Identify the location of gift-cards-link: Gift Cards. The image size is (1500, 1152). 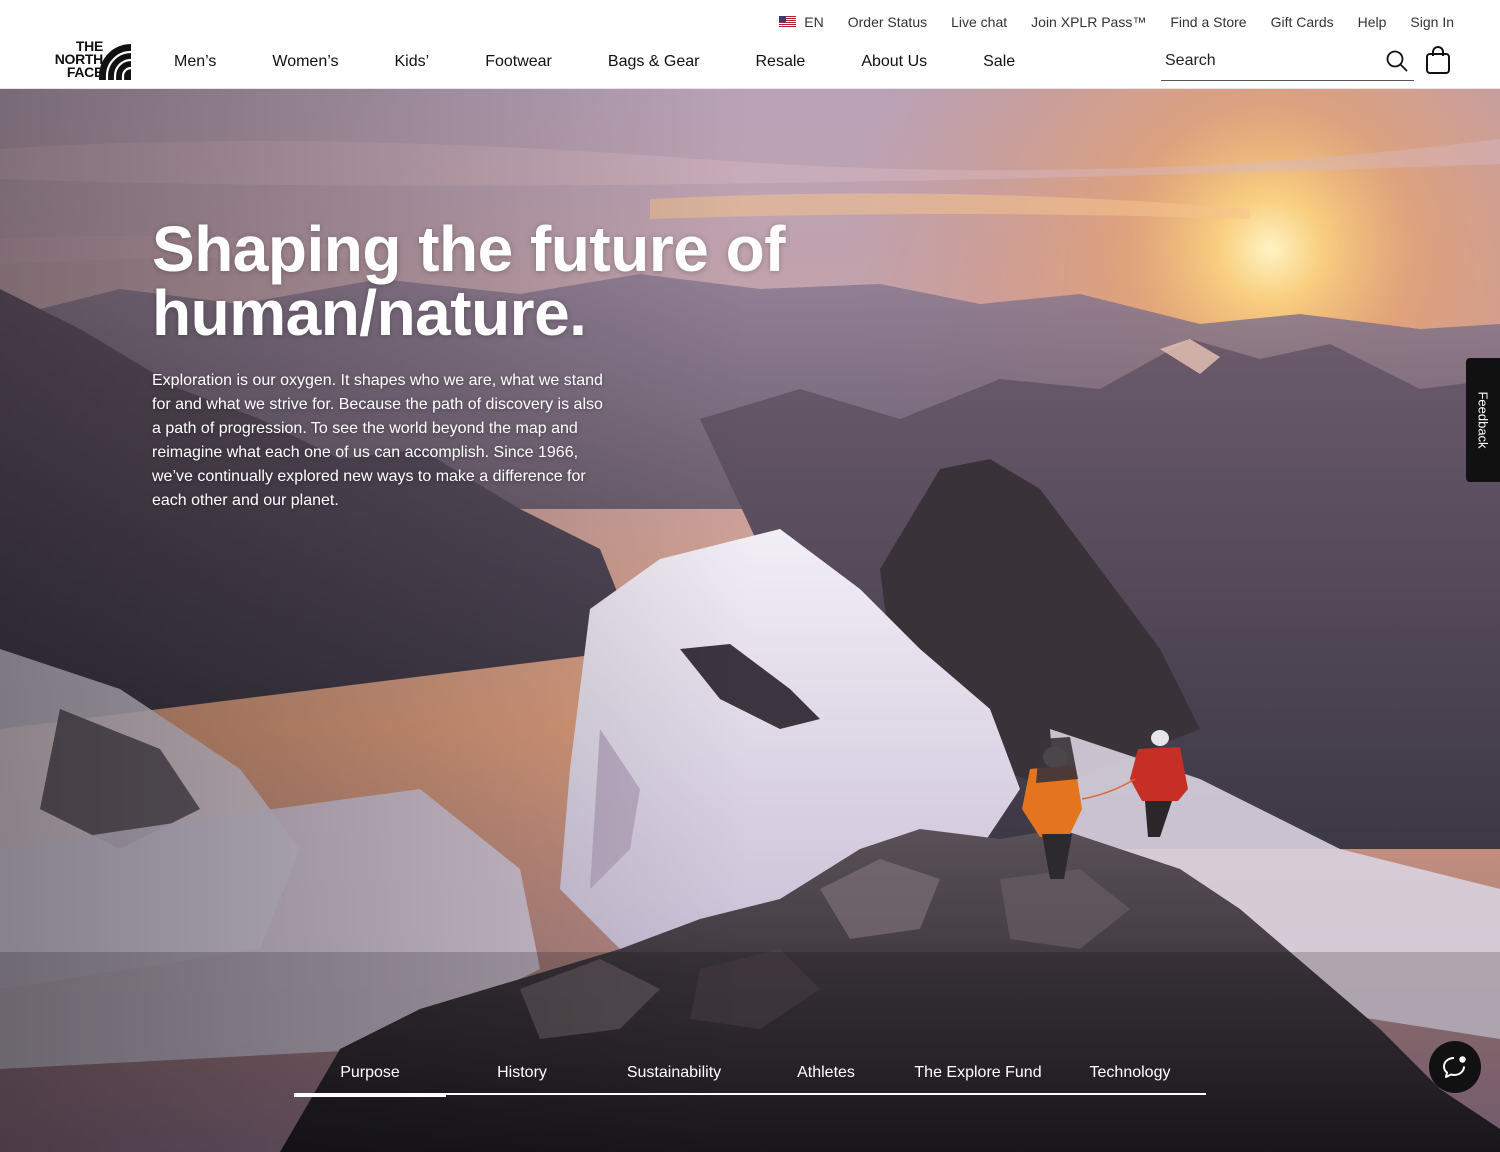
(1302, 22).